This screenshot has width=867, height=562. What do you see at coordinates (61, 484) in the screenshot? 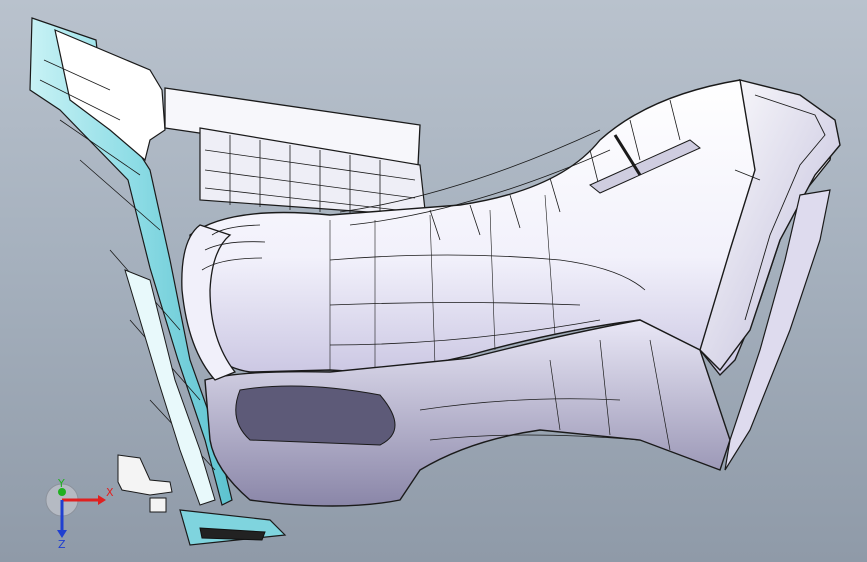
I see `y-axis-label: Y` at bounding box center [61, 484].